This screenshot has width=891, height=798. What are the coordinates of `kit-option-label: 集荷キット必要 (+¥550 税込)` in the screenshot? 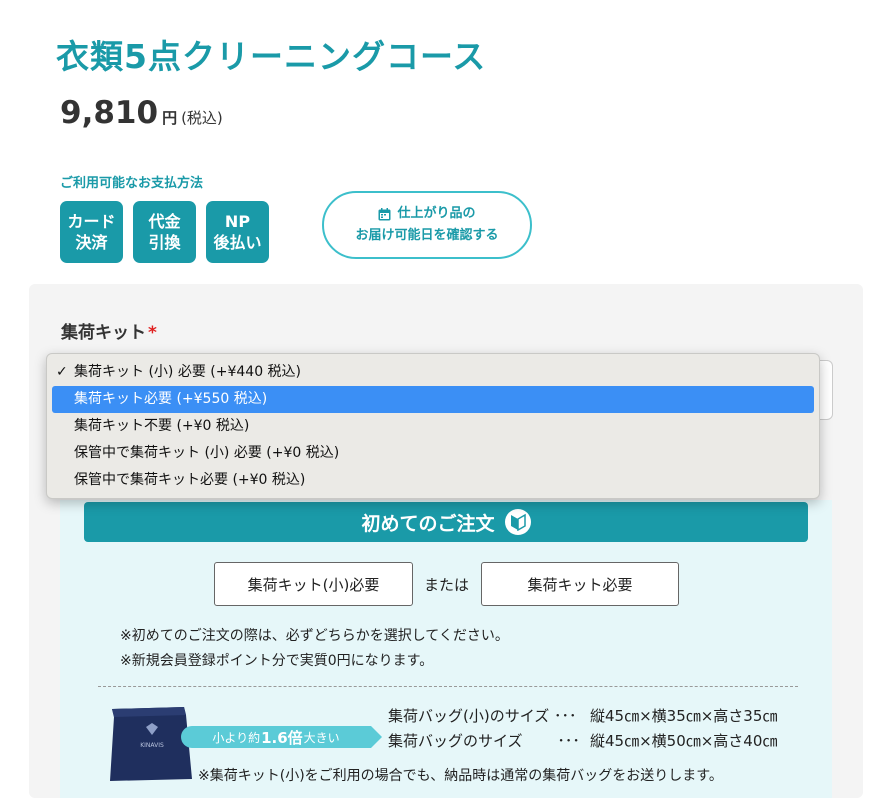 It's located at (171, 399).